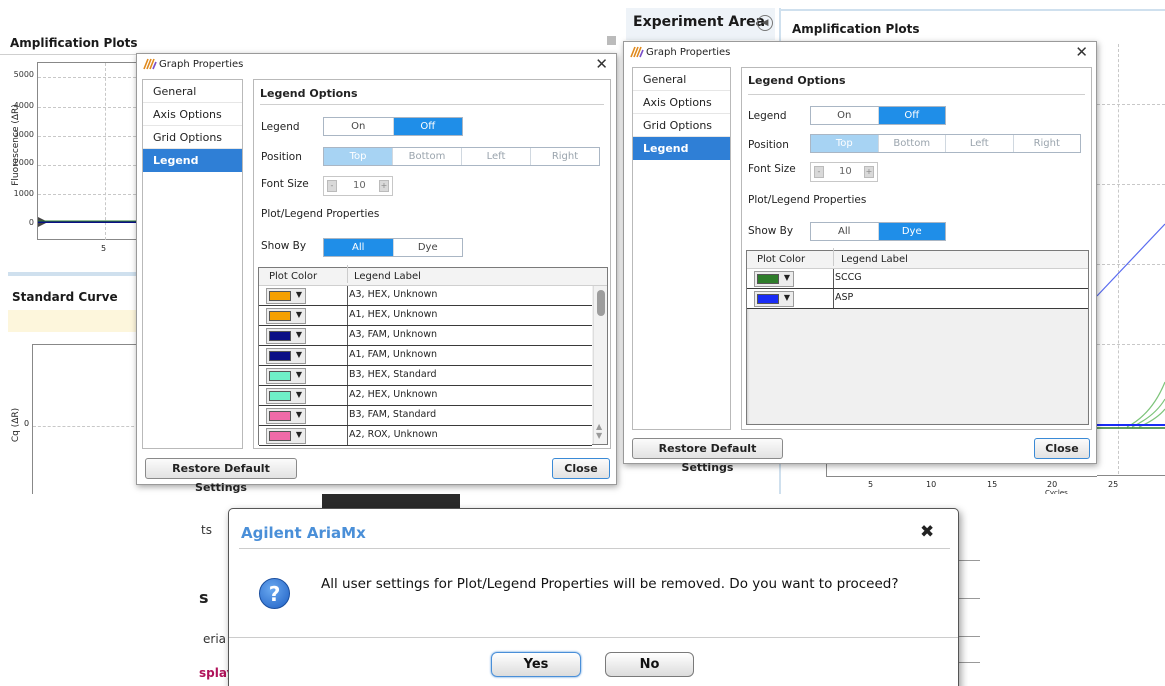 The height and width of the screenshot is (686, 1165). I want to click on close-icon: ✖, so click(927, 532).